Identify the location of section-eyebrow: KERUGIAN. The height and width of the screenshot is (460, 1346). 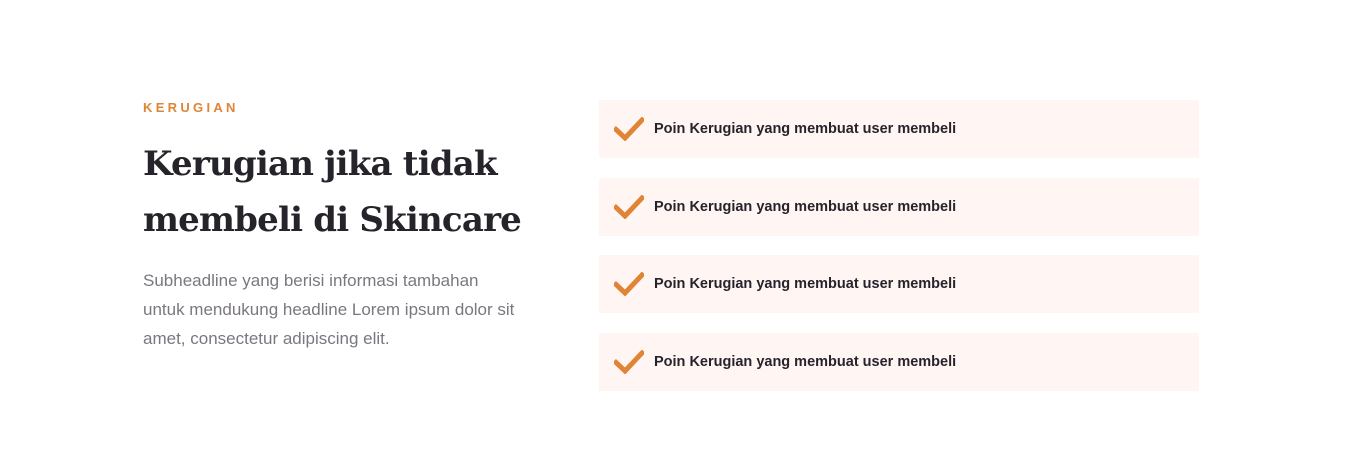
(191, 107).